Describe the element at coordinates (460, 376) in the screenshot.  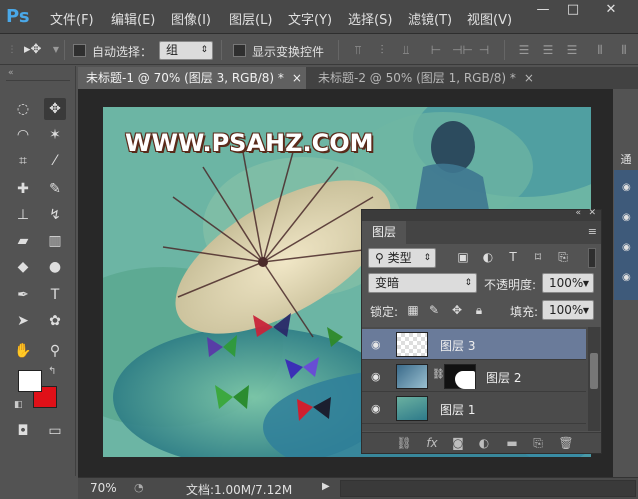
I see `layer-mask-thumbnail` at that location.